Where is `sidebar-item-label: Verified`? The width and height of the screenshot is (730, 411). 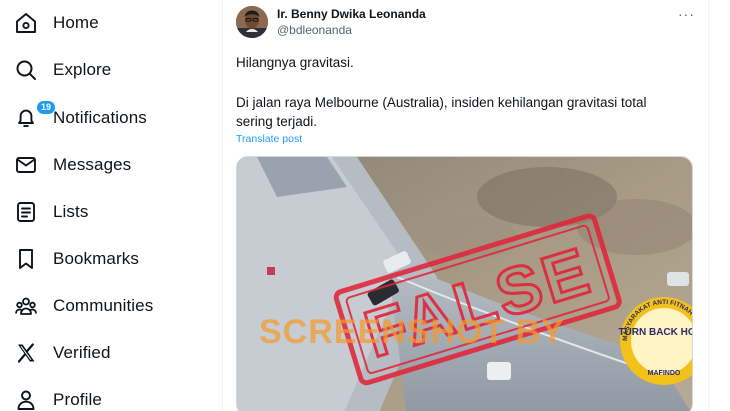 sidebar-item-label: Verified is located at coordinates (82, 352).